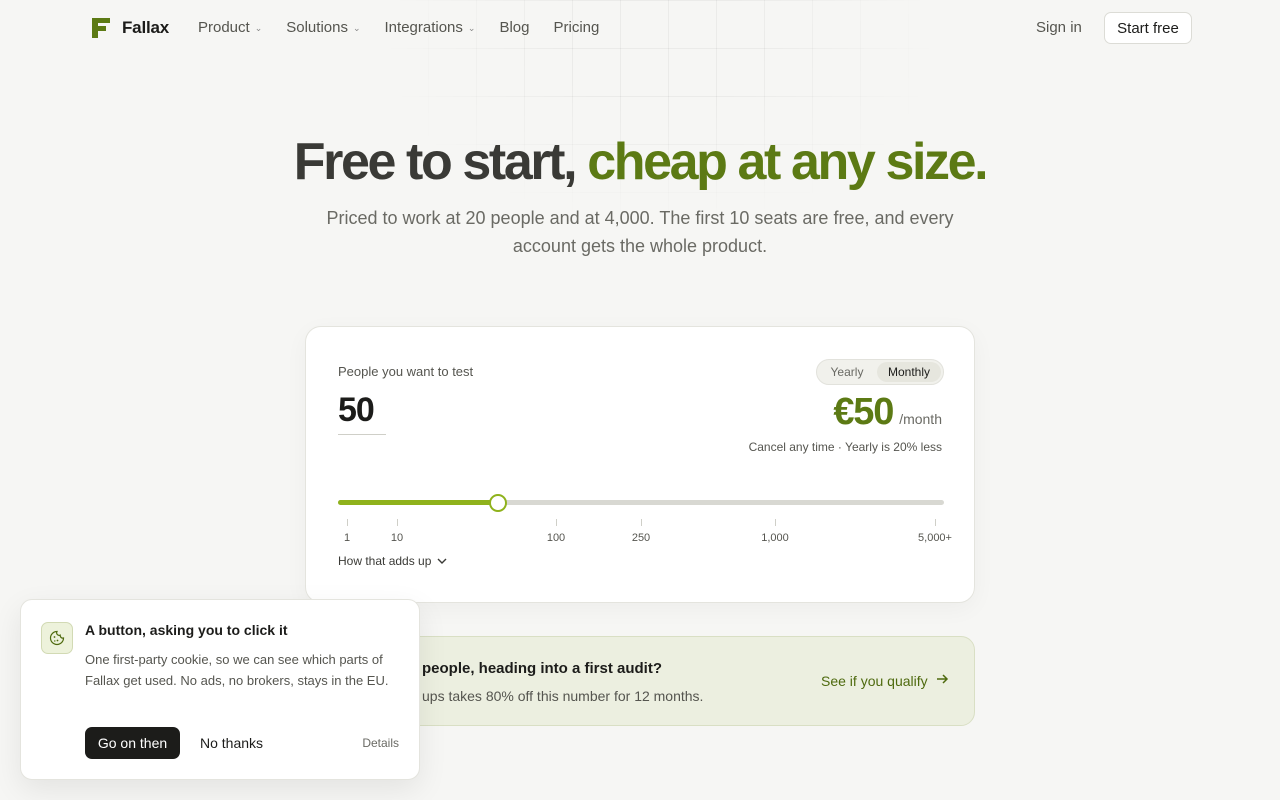 The image size is (1280, 800). I want to click on nav-product-label: Product, so click(224, 27).